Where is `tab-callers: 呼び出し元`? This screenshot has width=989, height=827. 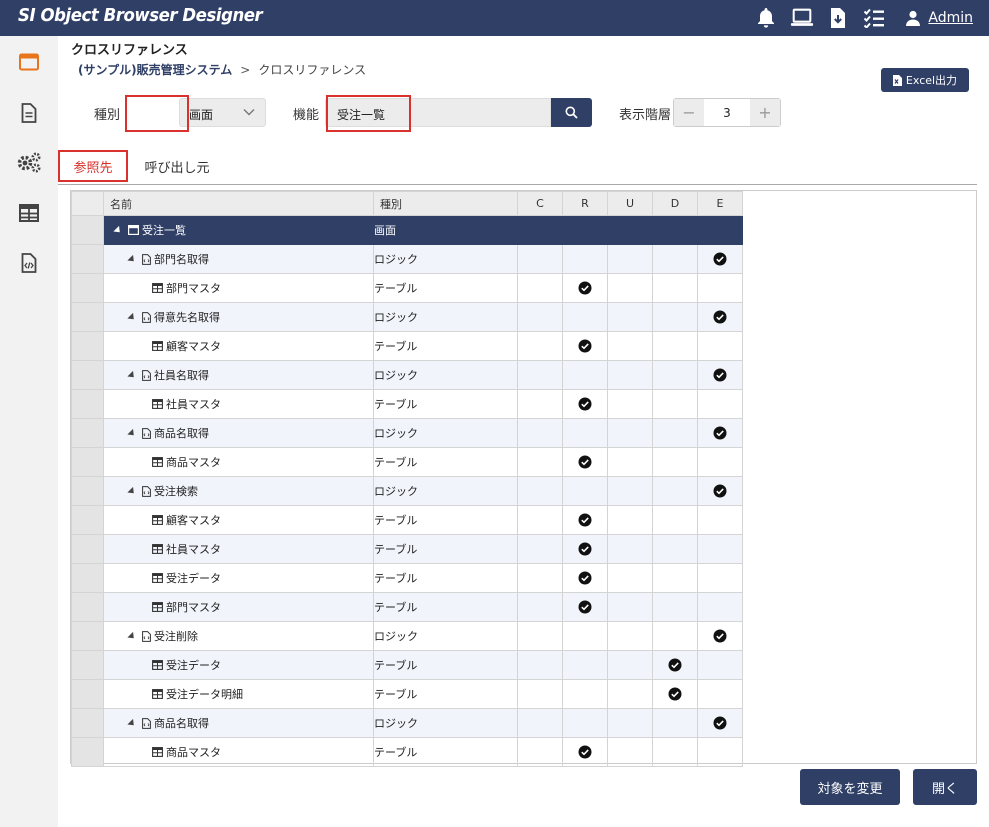
tab-callers: 呼び出し元 is located at coordinates (177, 166).